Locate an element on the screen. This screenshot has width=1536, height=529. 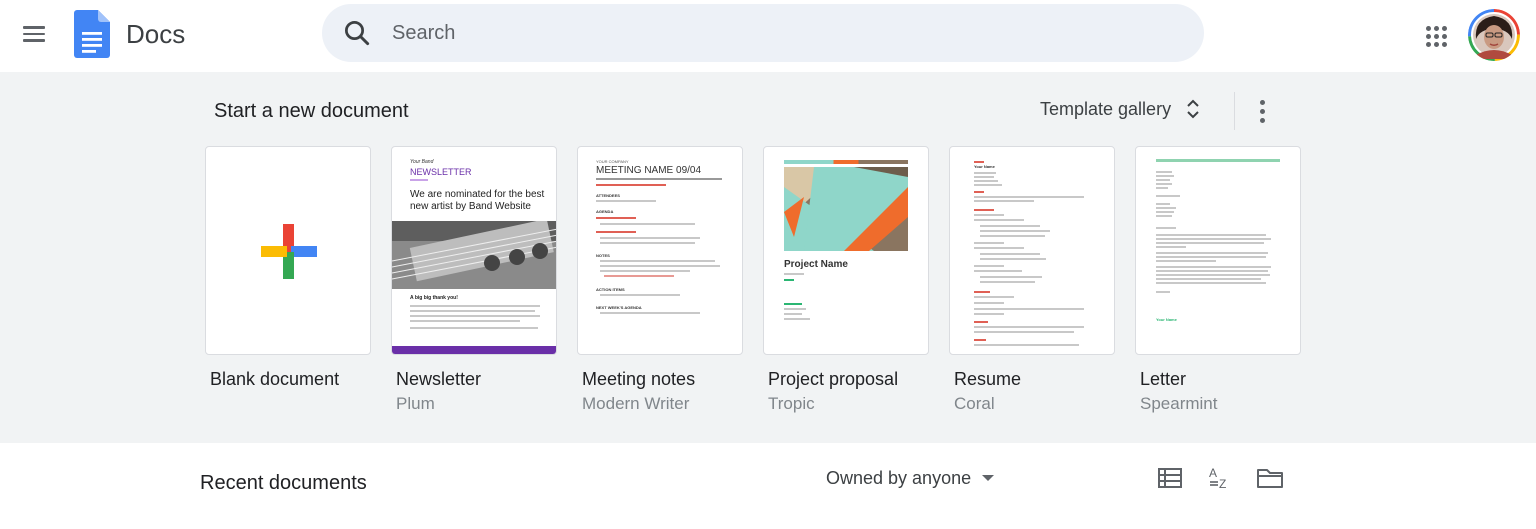
owner-filter-label: Owned by anyone is located at coordinates (899, 477).